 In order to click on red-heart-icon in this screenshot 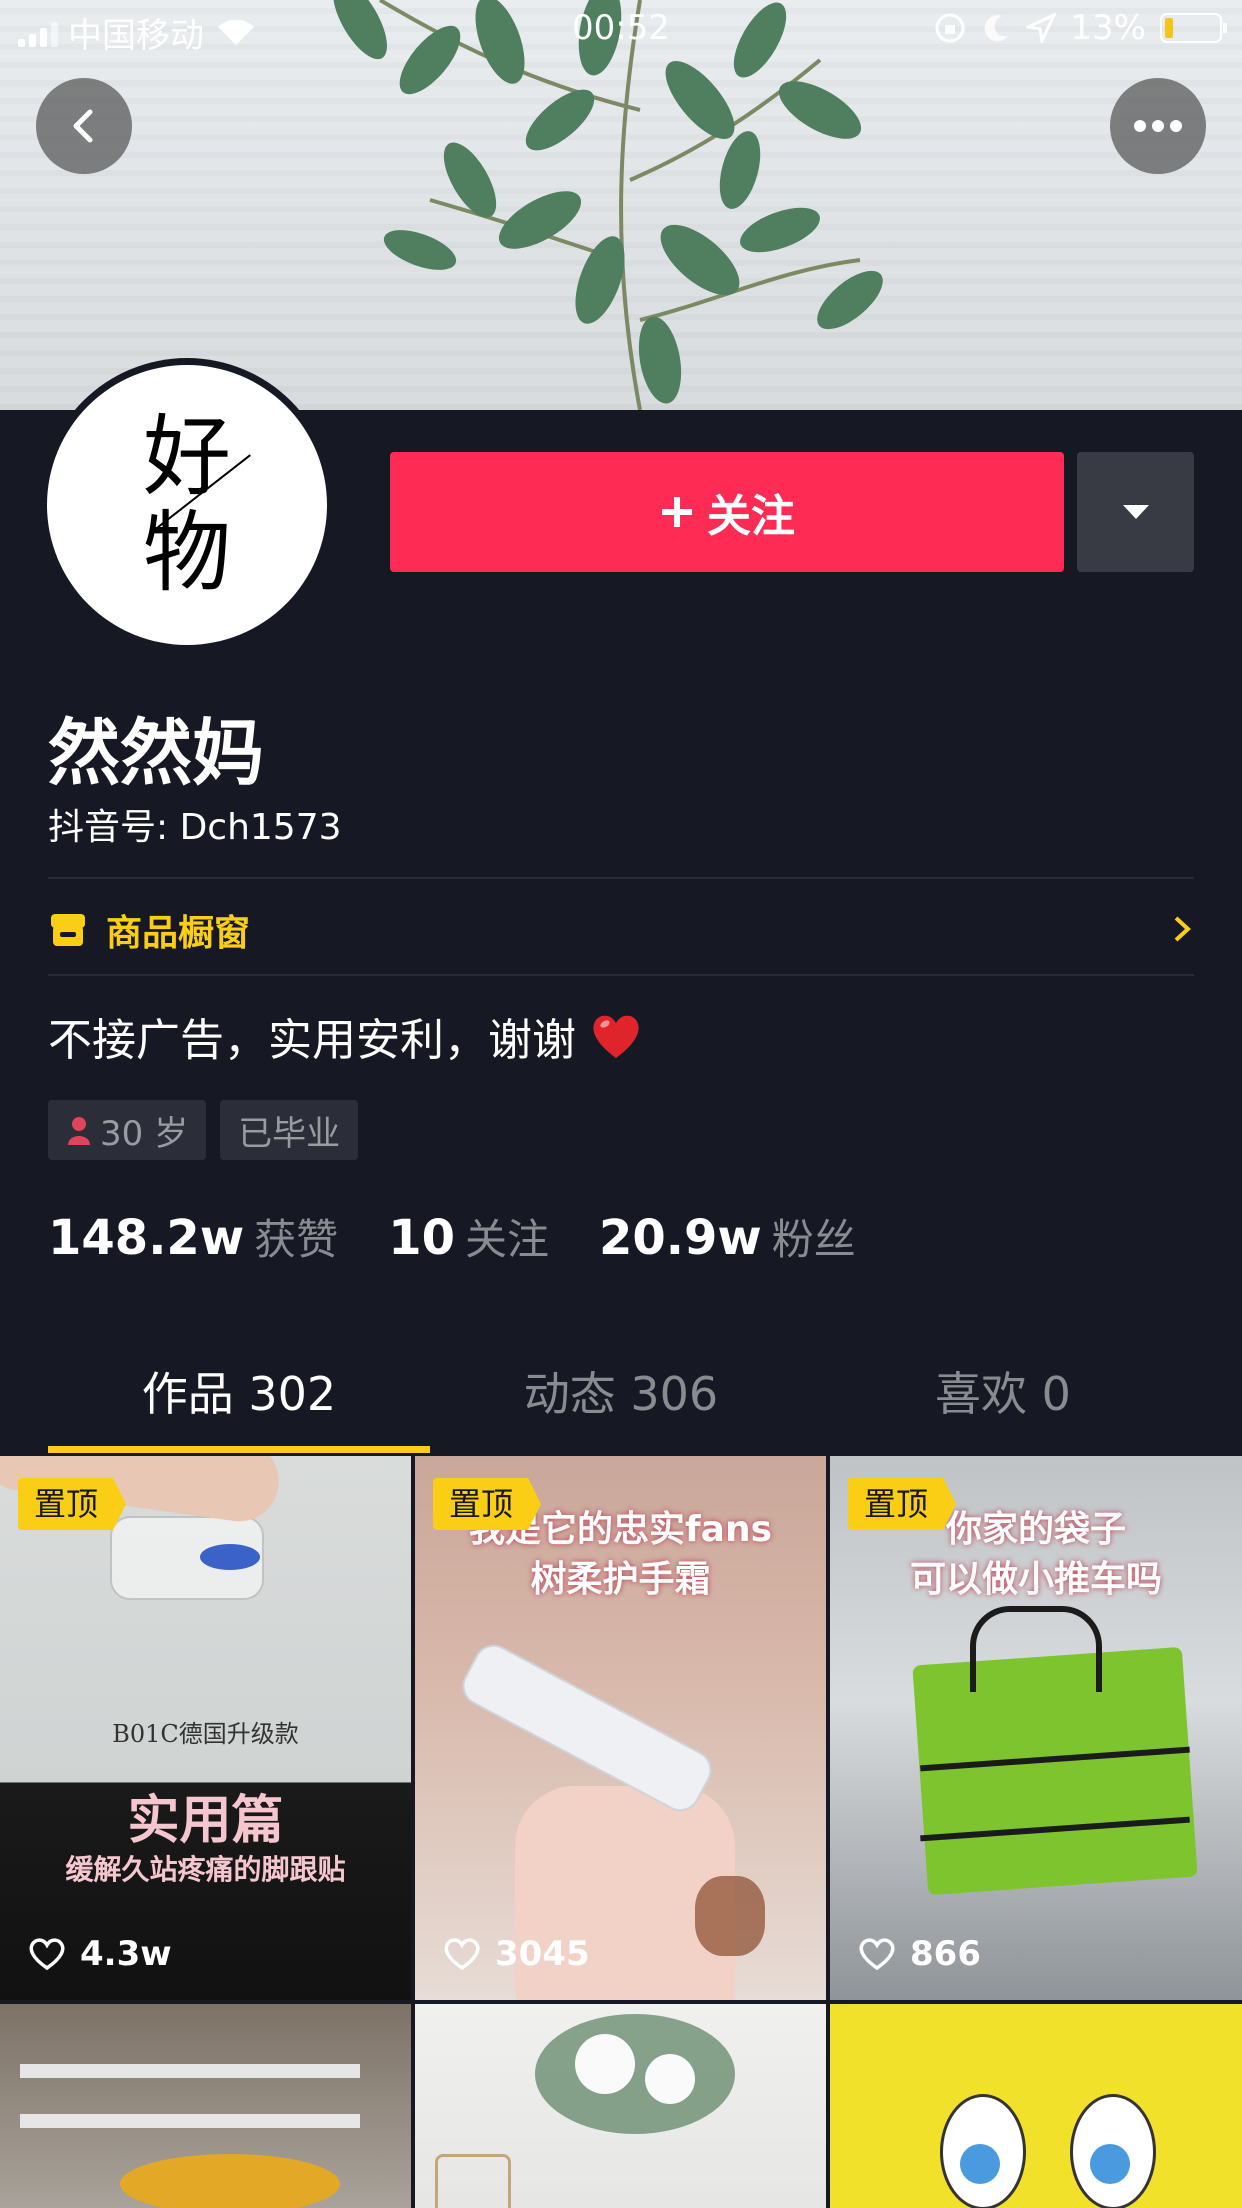, I will do `click(616, 1036)`.